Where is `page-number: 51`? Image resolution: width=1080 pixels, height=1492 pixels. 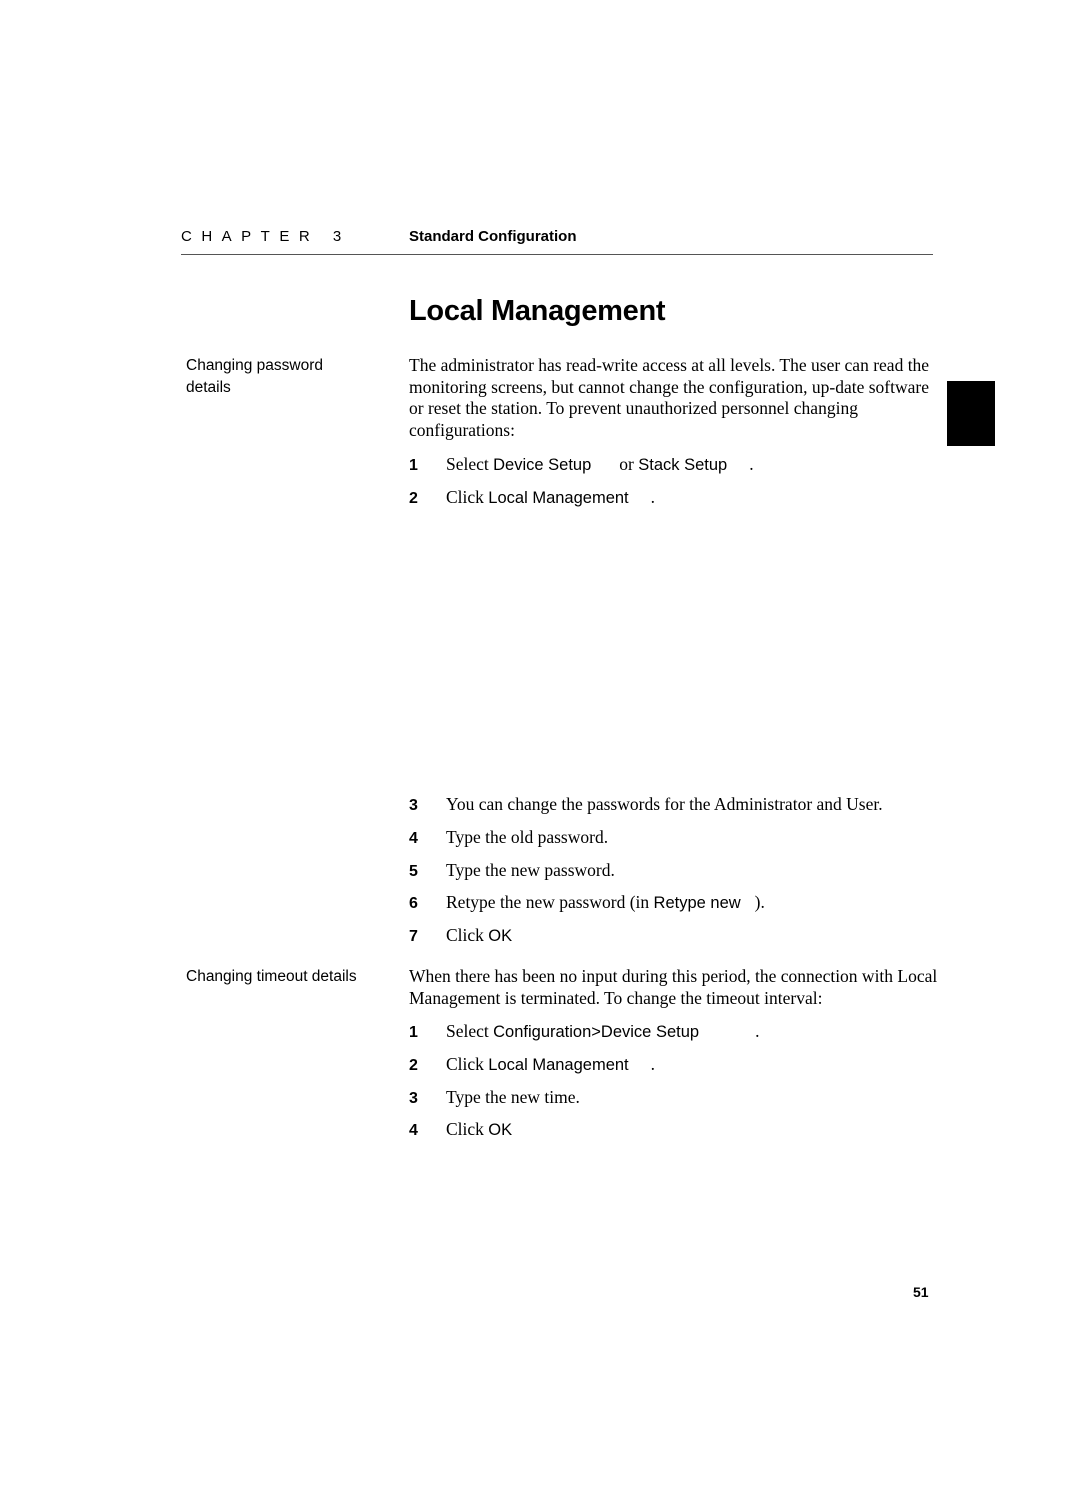
page-number: 51 is located at coordinates (921, 1292).